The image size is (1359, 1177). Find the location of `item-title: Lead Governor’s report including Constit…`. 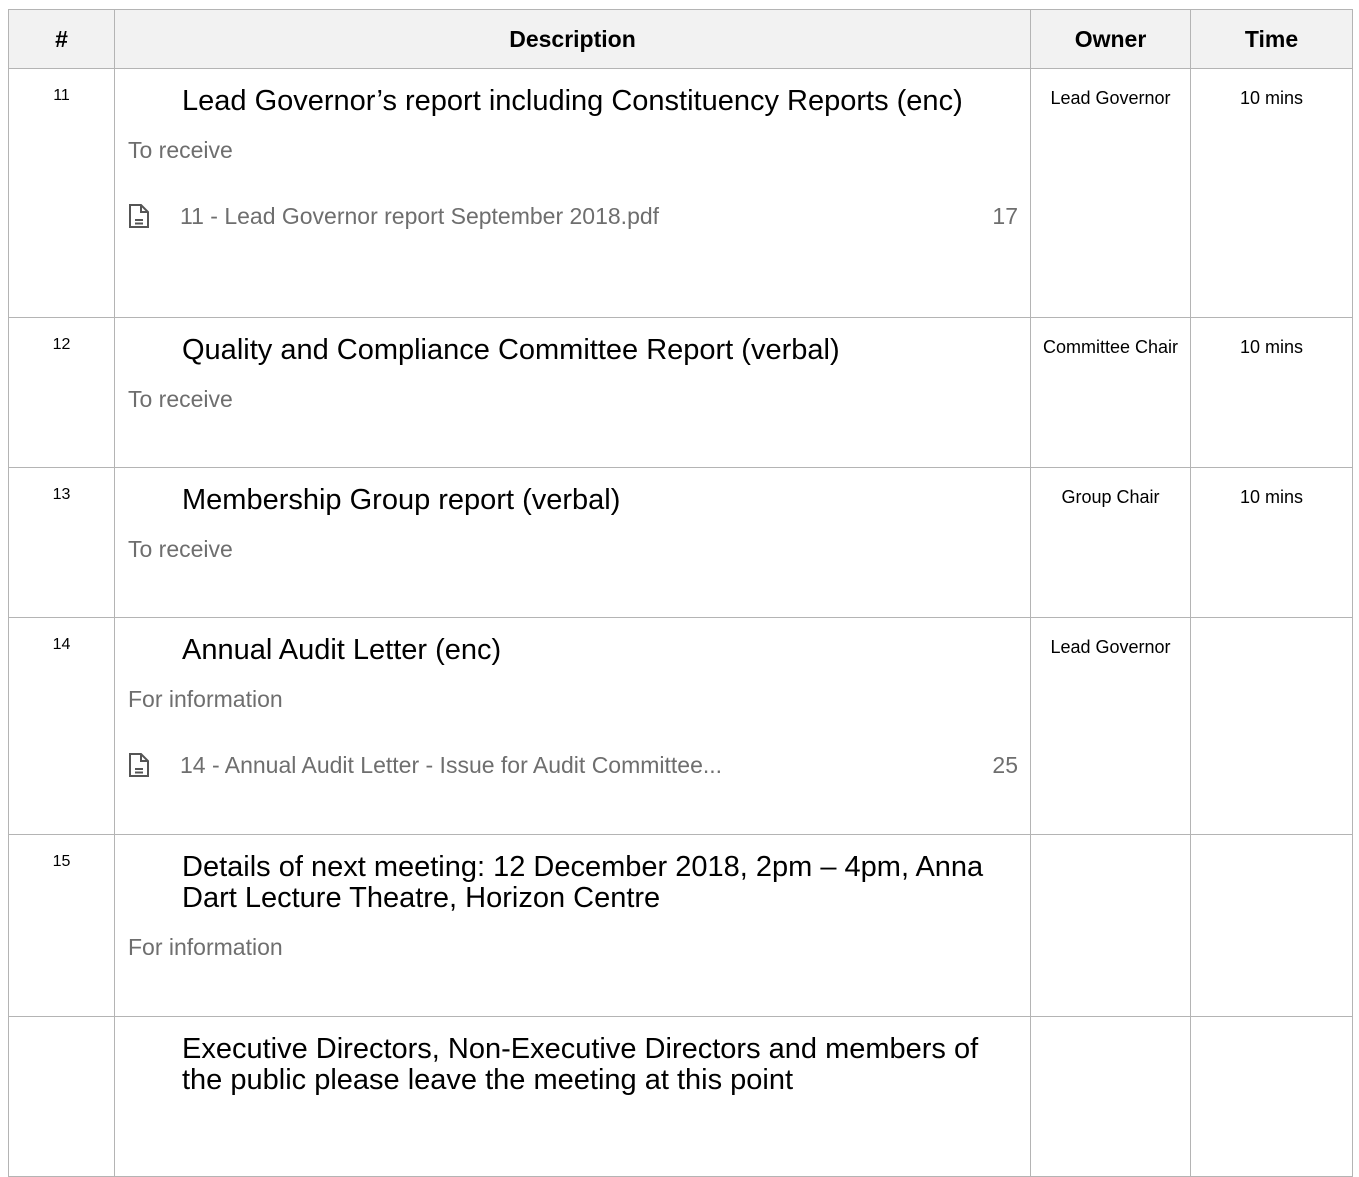

item-title: Lead Governor’s report including Constit… is located at coordinates (586, 101).